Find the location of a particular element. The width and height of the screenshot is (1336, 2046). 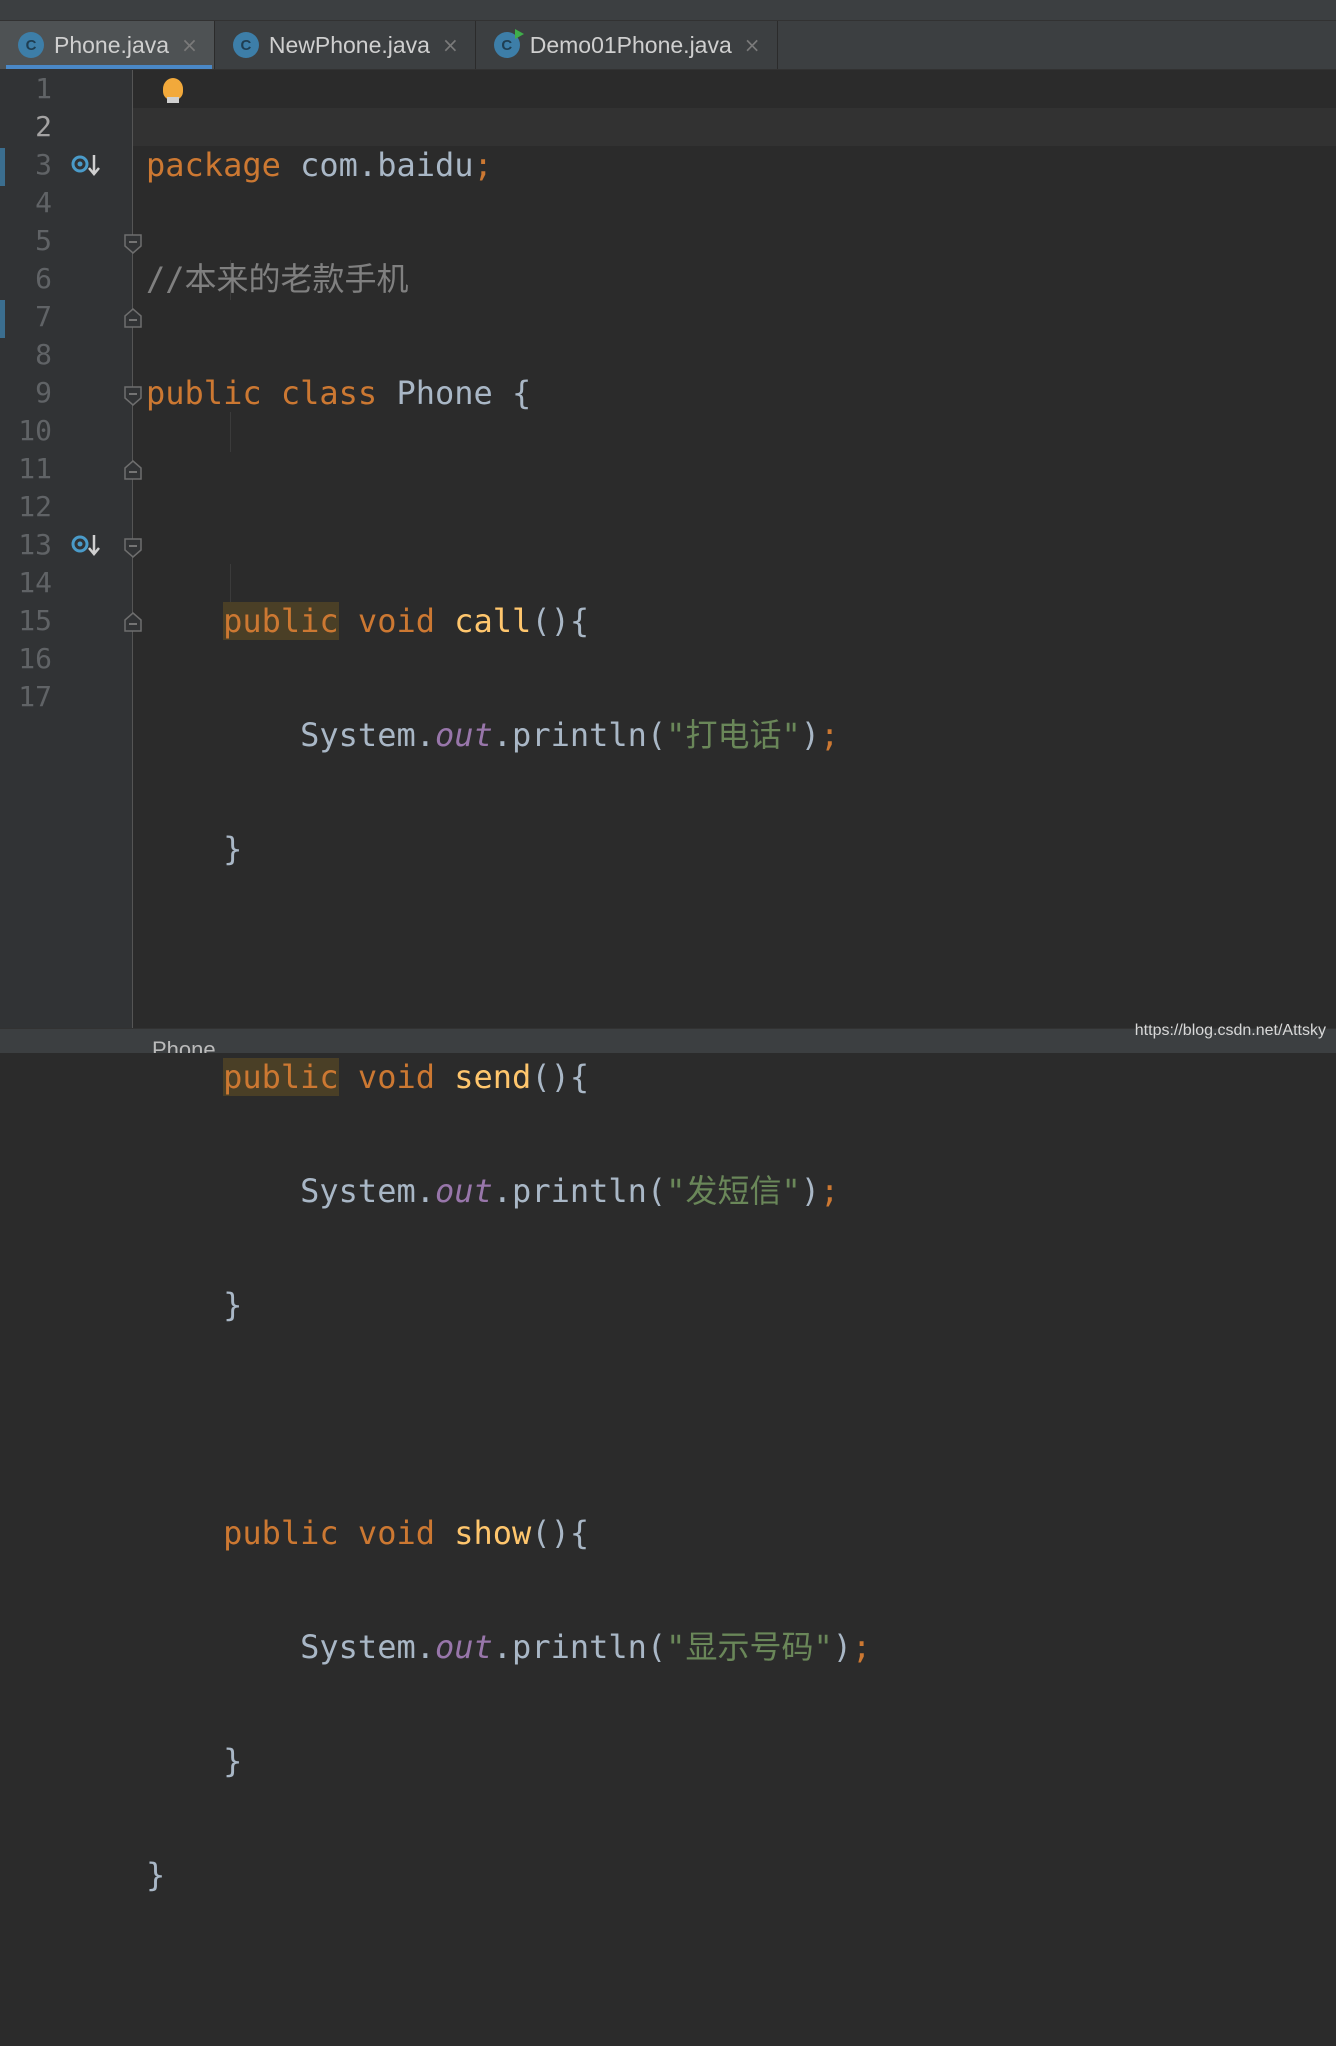

line-number: 11 is located at coordinates (35, 468).